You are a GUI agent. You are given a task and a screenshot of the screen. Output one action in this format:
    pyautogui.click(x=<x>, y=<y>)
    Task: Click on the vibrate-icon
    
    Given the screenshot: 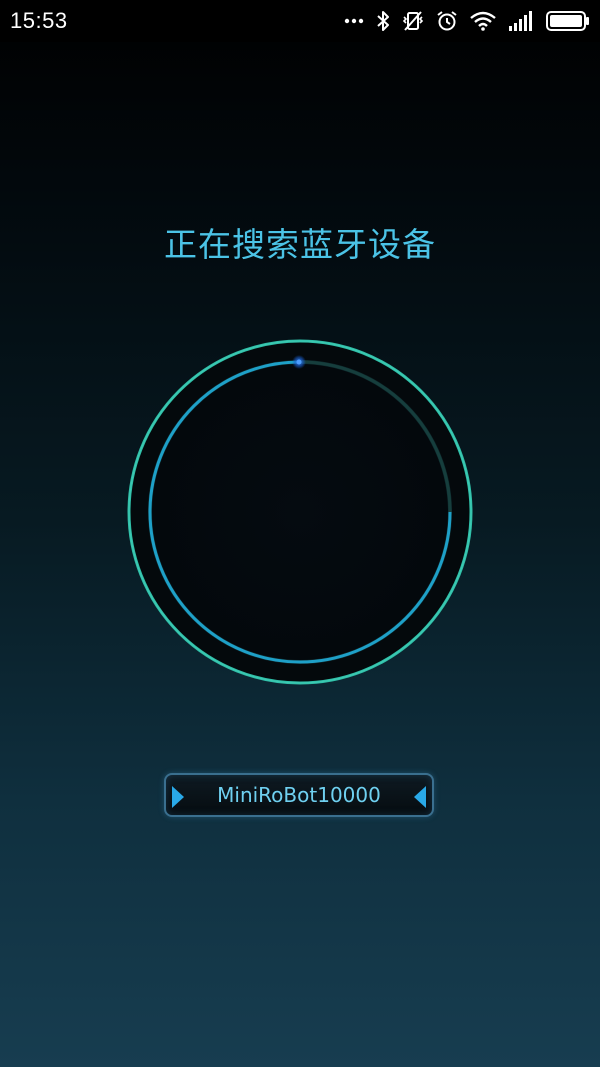 What is the action you would take?
    pyautogui.click(x=413, y=21)
    